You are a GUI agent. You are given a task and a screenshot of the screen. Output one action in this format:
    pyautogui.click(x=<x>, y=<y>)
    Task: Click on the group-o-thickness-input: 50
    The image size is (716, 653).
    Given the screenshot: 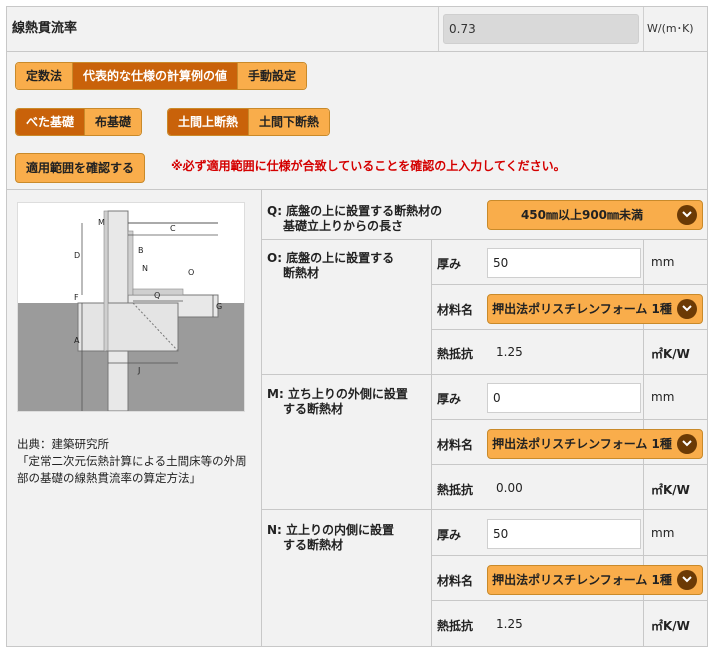 What is the action you would take?
    pyautogui.click(x=564, y=263)
    